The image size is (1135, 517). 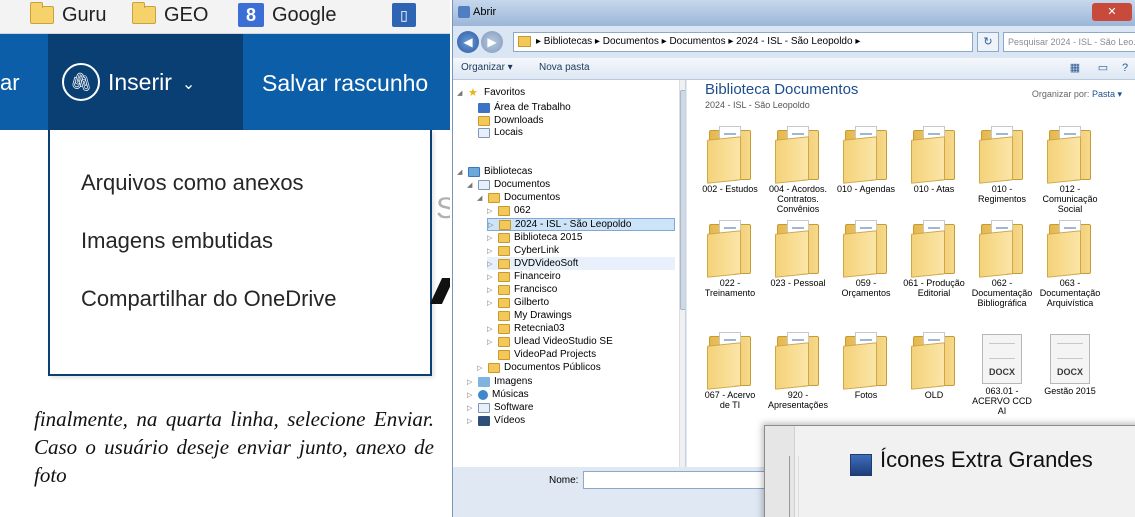 I want to click on new-folder-button: Nova pasta, so click(x=564, y=67).